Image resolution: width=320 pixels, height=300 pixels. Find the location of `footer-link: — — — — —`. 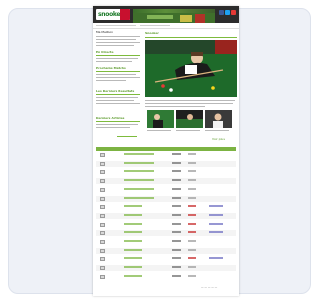

footer-link: — — — — — is located at coordinates (209, 287).